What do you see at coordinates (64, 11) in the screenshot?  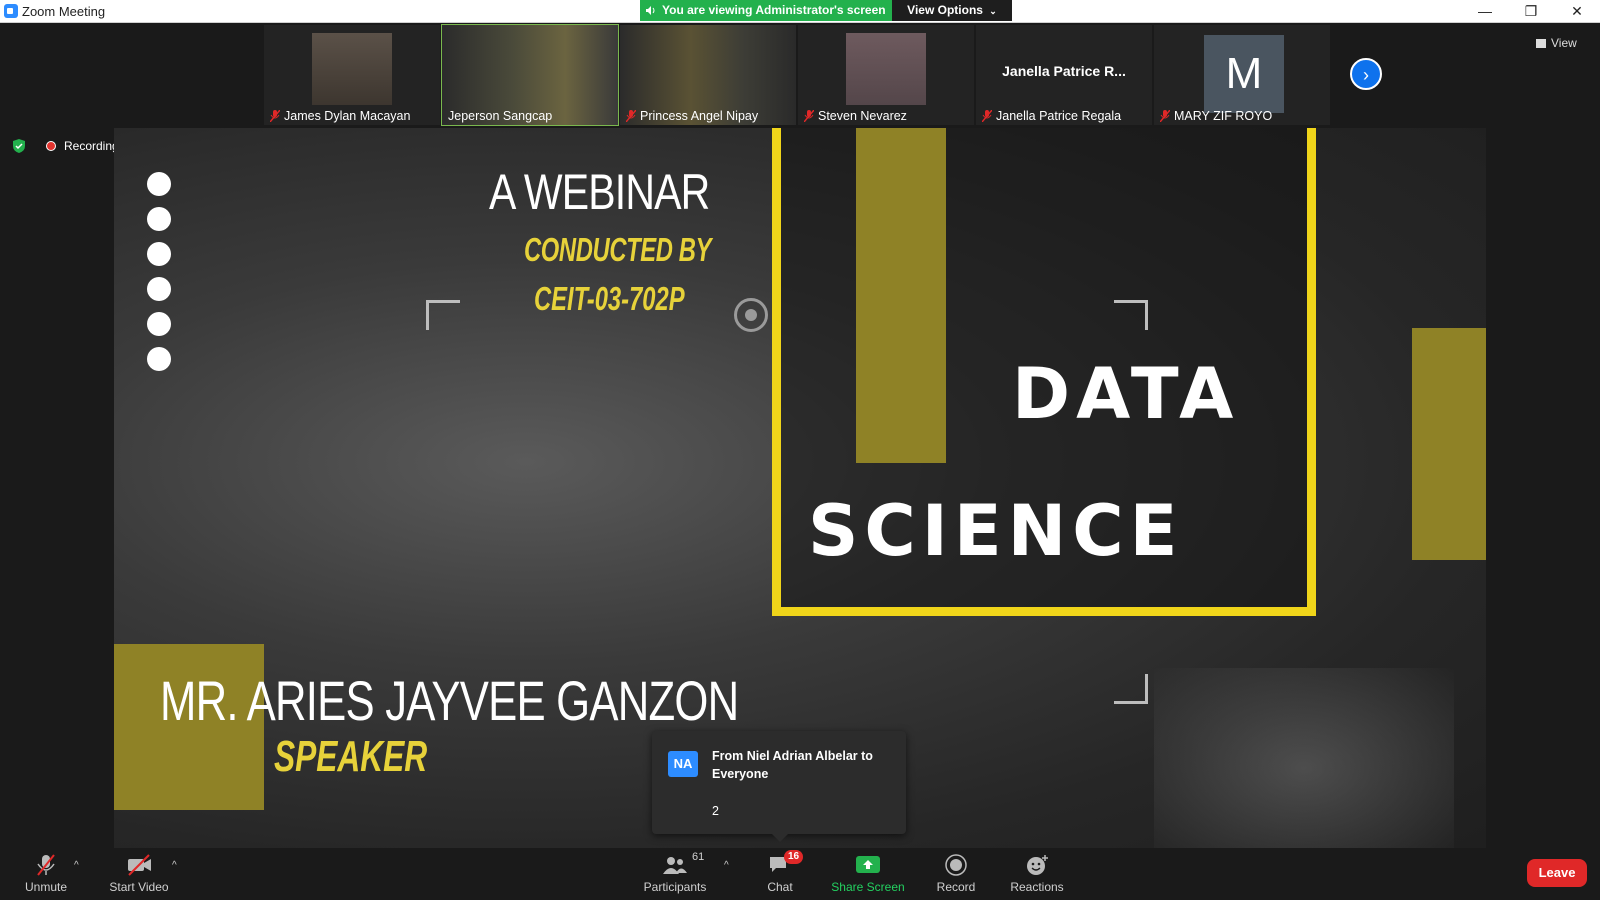 I see `window-title: Zoom Meeting` at bounding box center [64, 11].